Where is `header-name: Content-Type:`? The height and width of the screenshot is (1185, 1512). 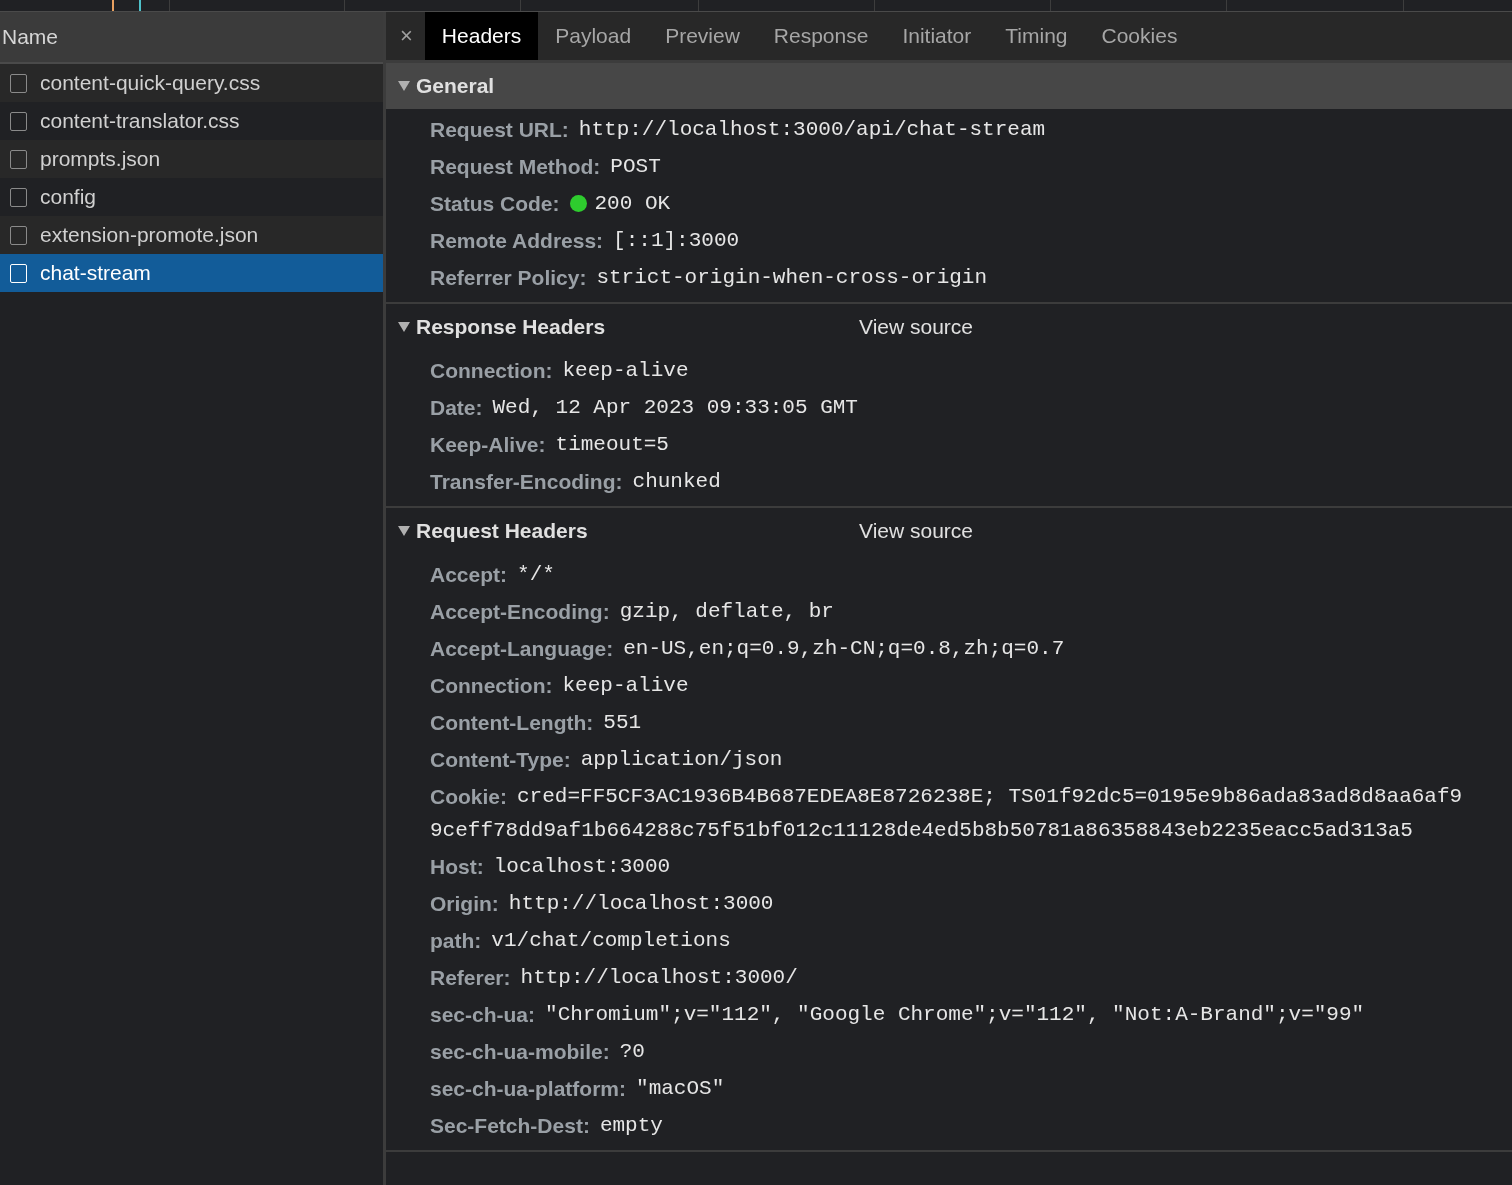
header-name: Content-Type: is located at coordinates (500, 759).